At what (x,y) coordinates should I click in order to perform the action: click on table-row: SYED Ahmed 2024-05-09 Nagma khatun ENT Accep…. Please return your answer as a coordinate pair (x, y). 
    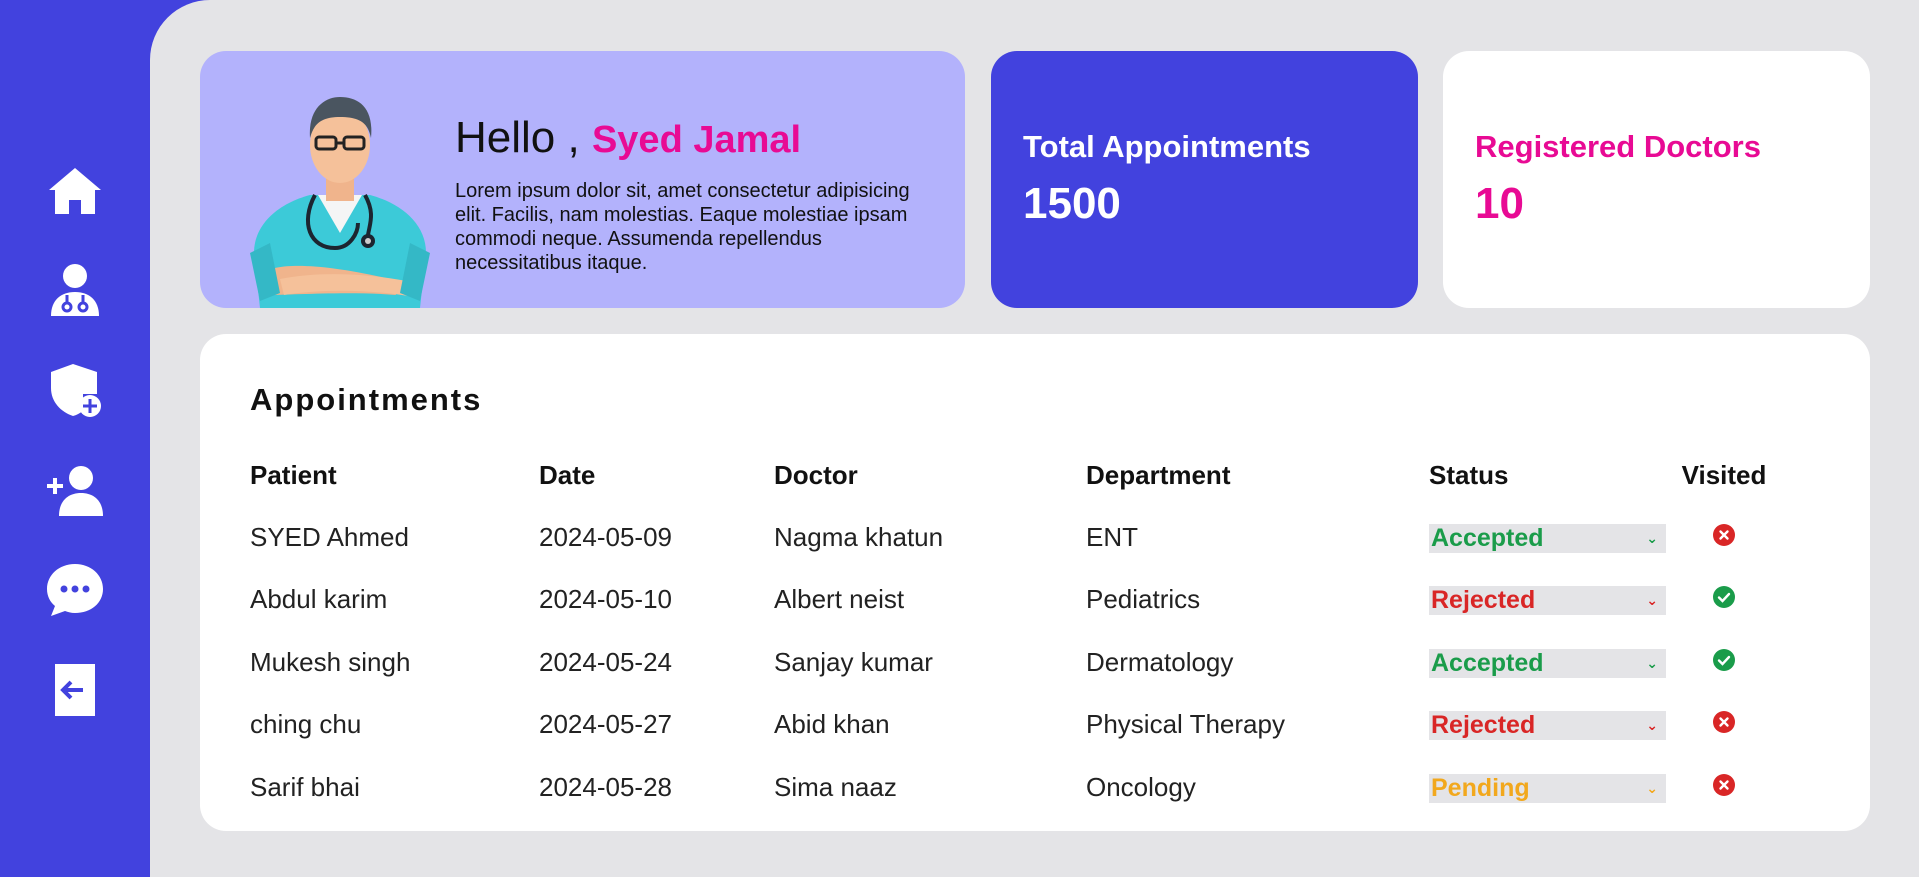
    Looking at the image, I should click on (1014, 537).